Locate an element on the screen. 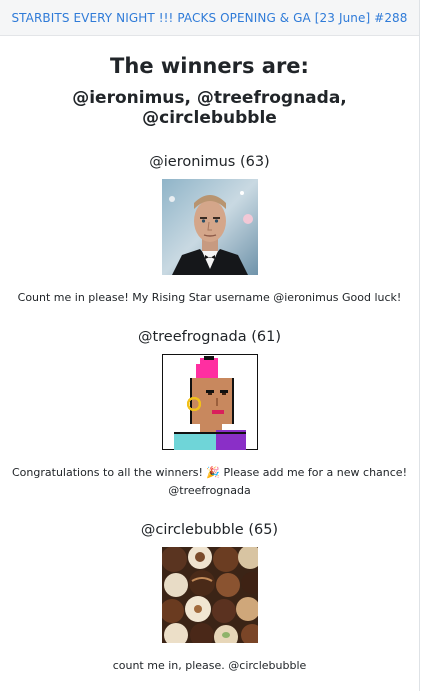  winner-heading: @treefrognada (61) is located at coordinates (209, 337).